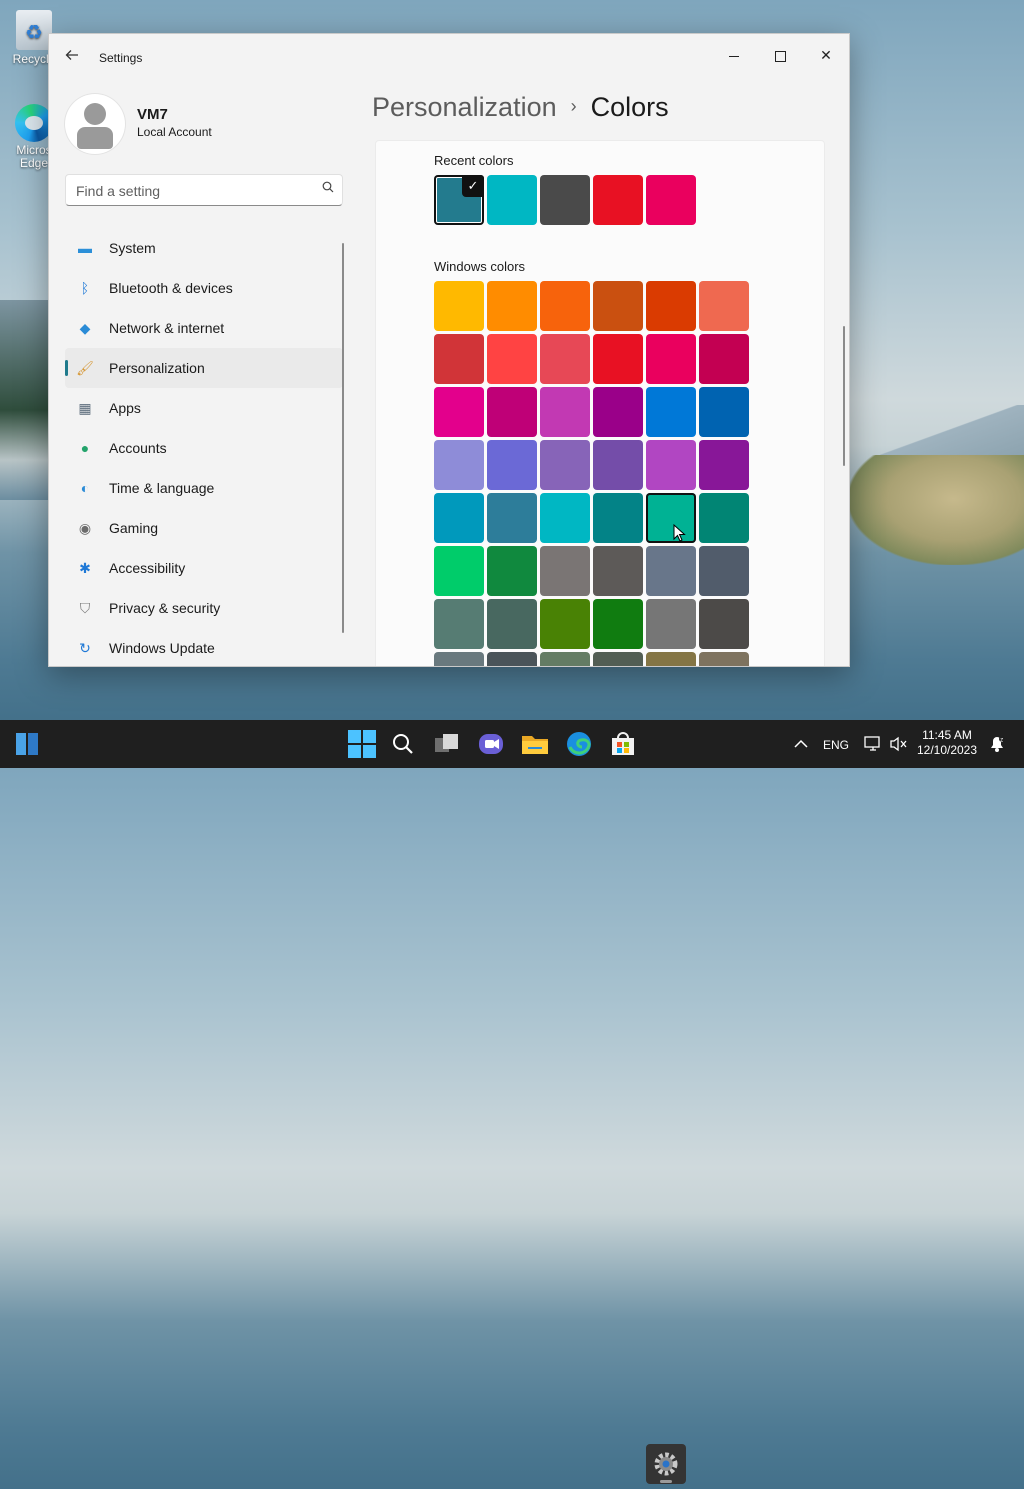 The image size is (1024, 1489). I want to click on edge-button, so click(579, 744).